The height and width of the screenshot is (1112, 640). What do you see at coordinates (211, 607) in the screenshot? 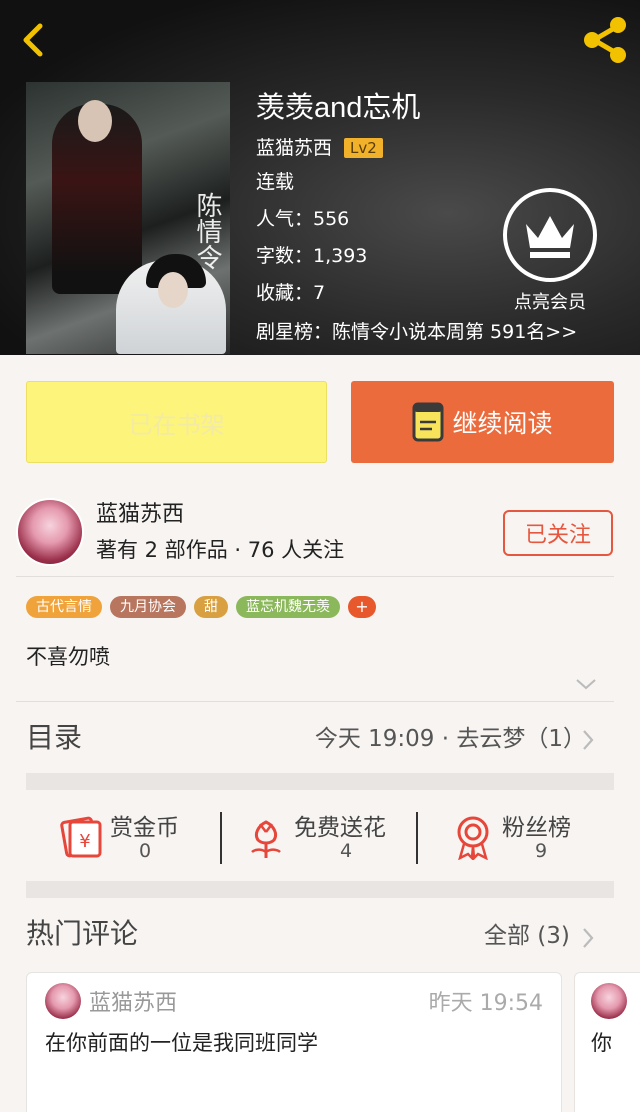
I see `tag-chip: 甜` at bounding box center [211, 607].